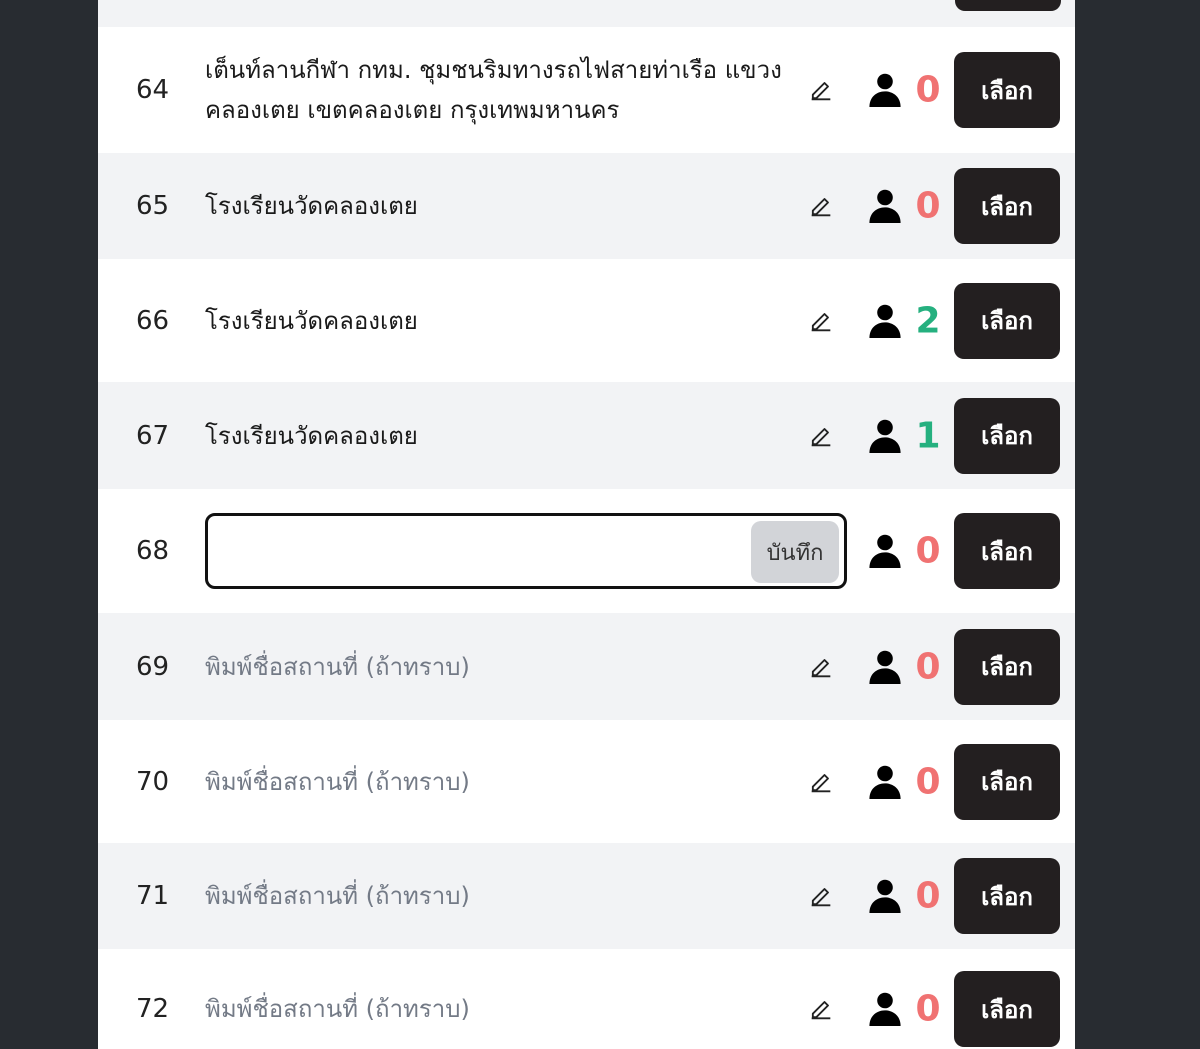  What do you see at coordinates (586, 781) in the screenshot?
I see `table-row: 70 พิมพ์ชื่อสถานที่ (ถ้าทราบ) 0 เลือก` at bounding box center [586, 781].